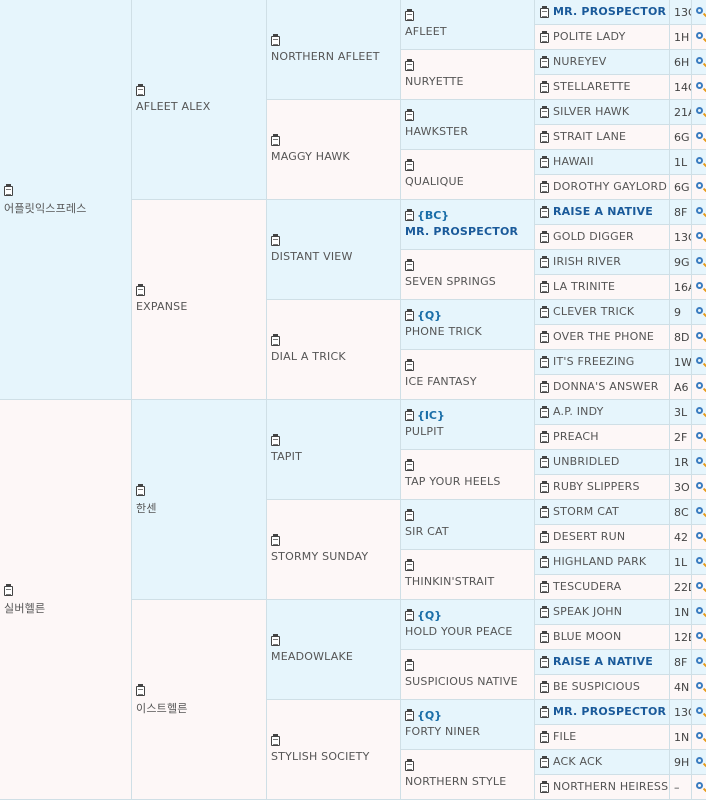 The image size is (706, 800). What do you see at coordinates (602, 412) in the screenshot?
I see `horse-cell-5: A.P. INDY` at bounding box center [602, 412].